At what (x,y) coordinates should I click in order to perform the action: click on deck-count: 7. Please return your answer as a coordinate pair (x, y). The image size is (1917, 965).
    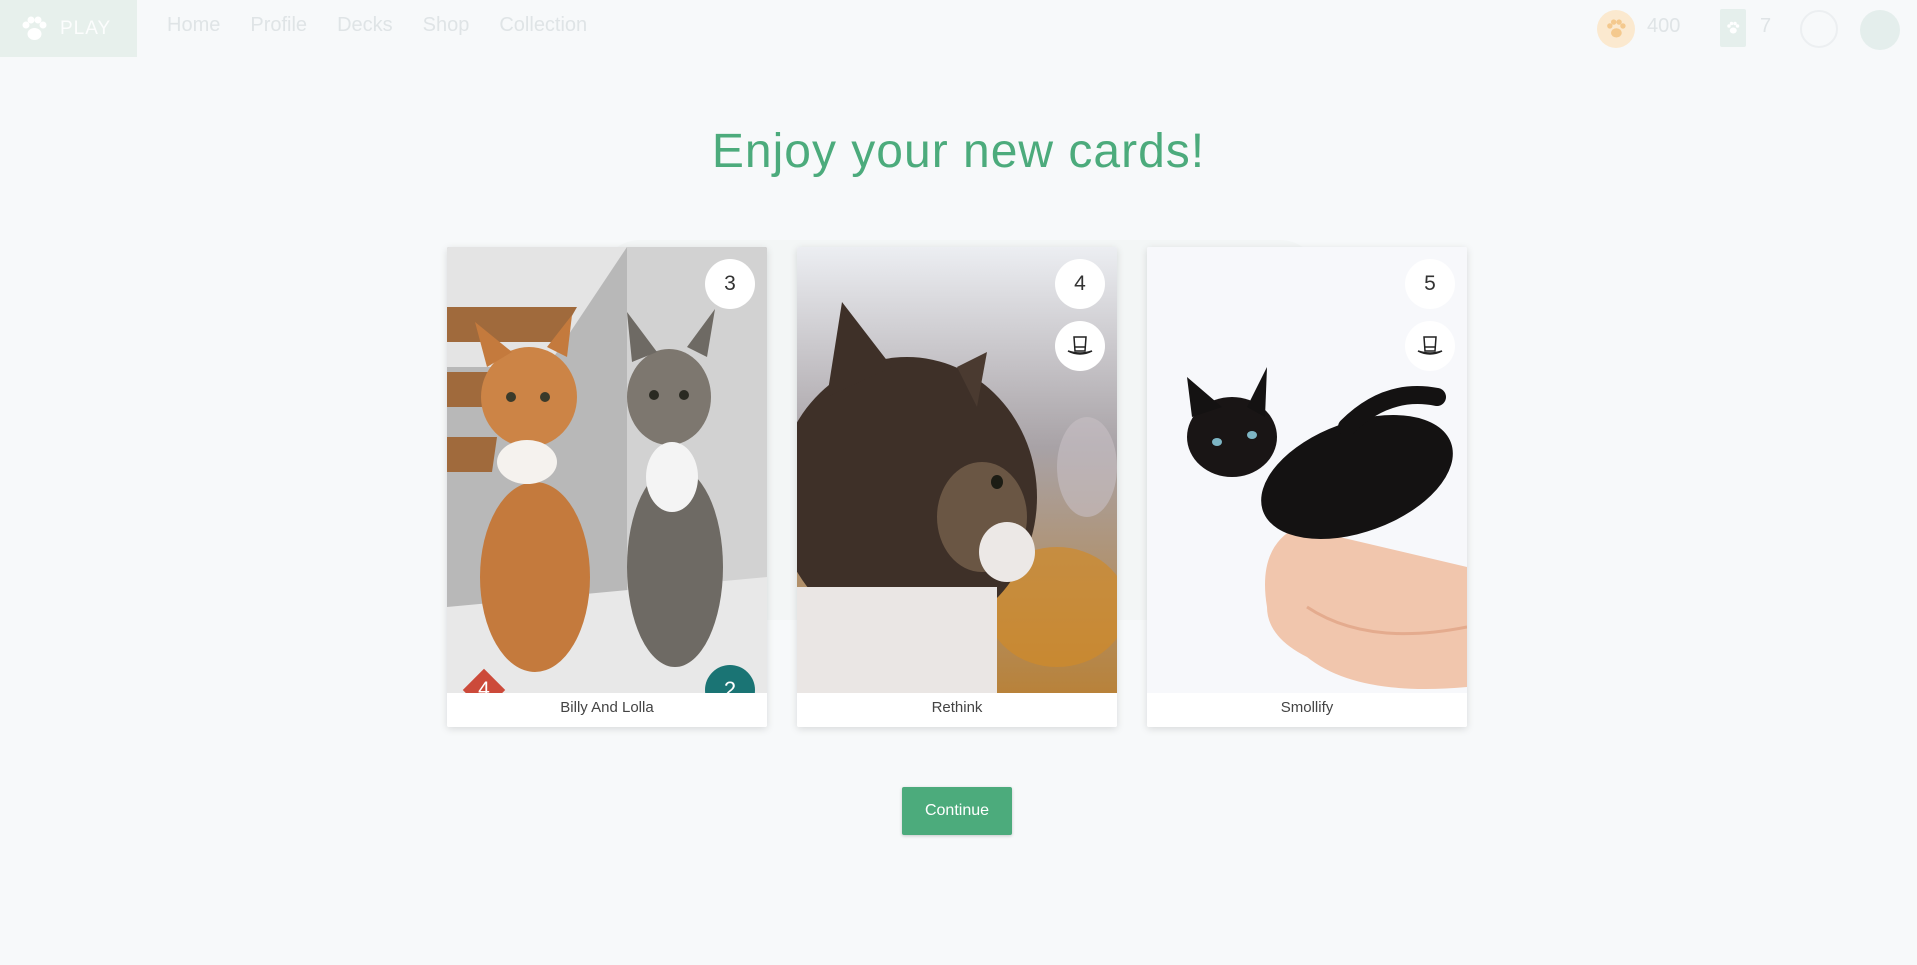
    Looking at the image, I should click on (1766, 26).